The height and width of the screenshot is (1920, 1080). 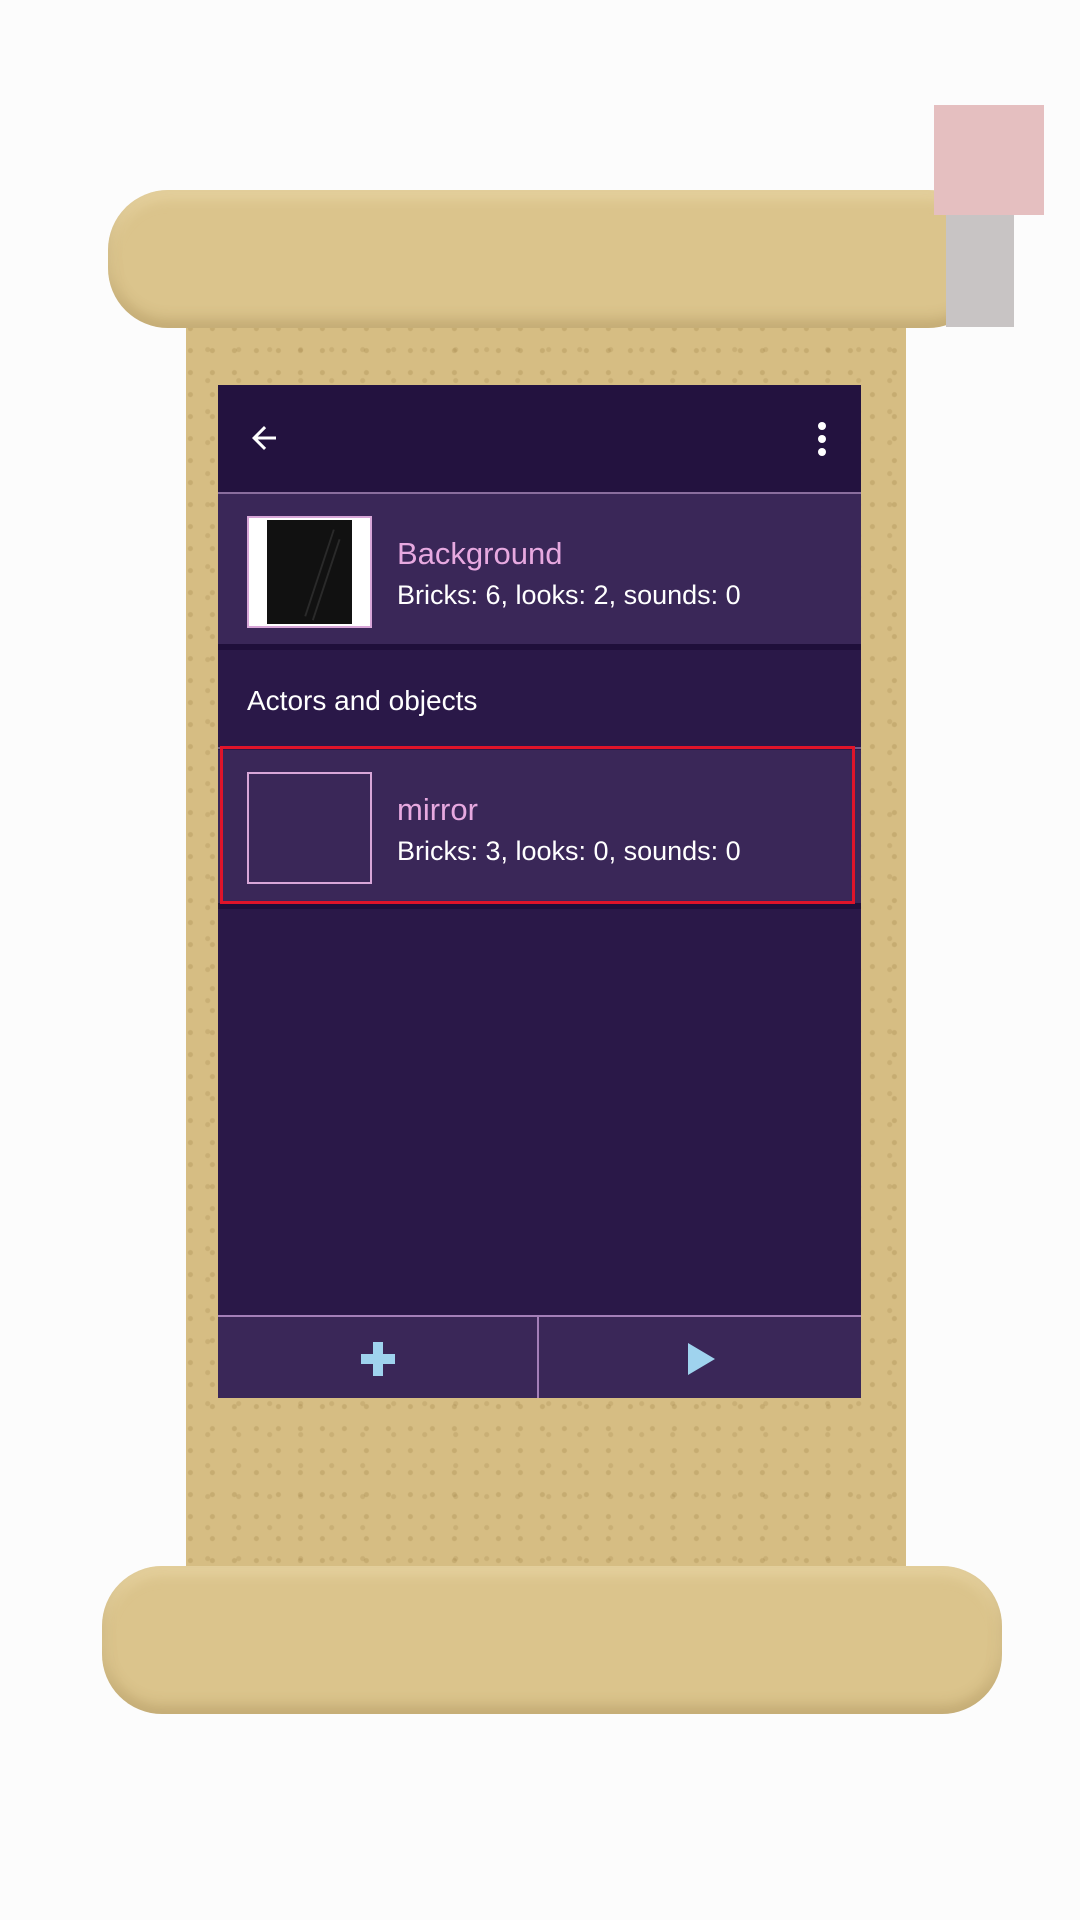 I want to click on sprite-details: Bricks: 3, looks: 0, sounds: 0, so click(x=569, y=851).